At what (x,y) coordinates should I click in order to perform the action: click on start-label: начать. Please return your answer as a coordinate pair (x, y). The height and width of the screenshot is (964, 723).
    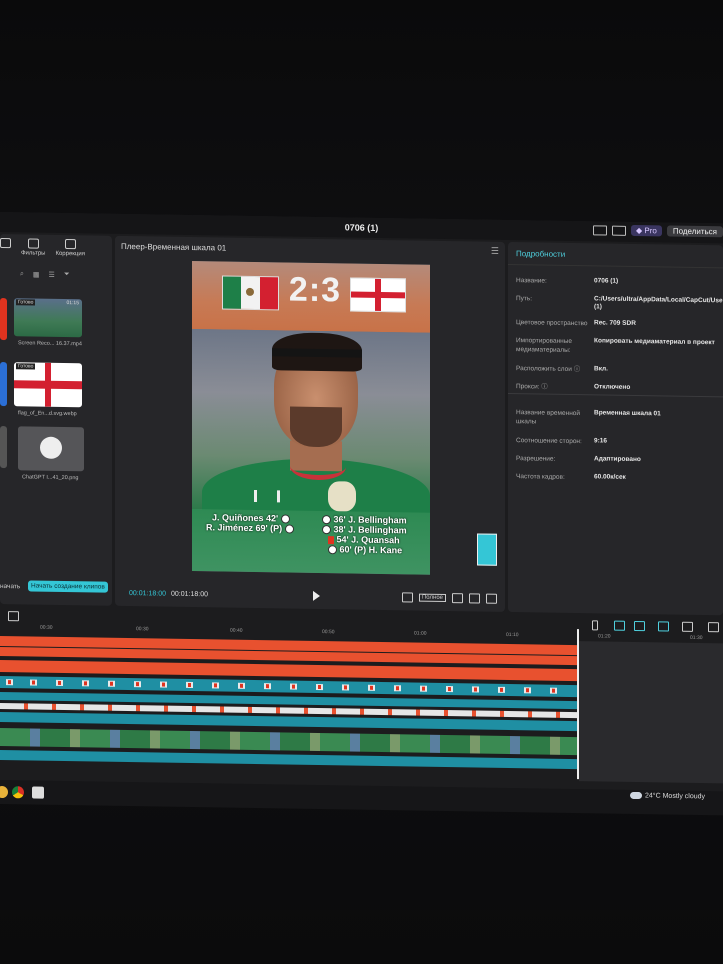
    Looking at the image, I should click on (10, 586).